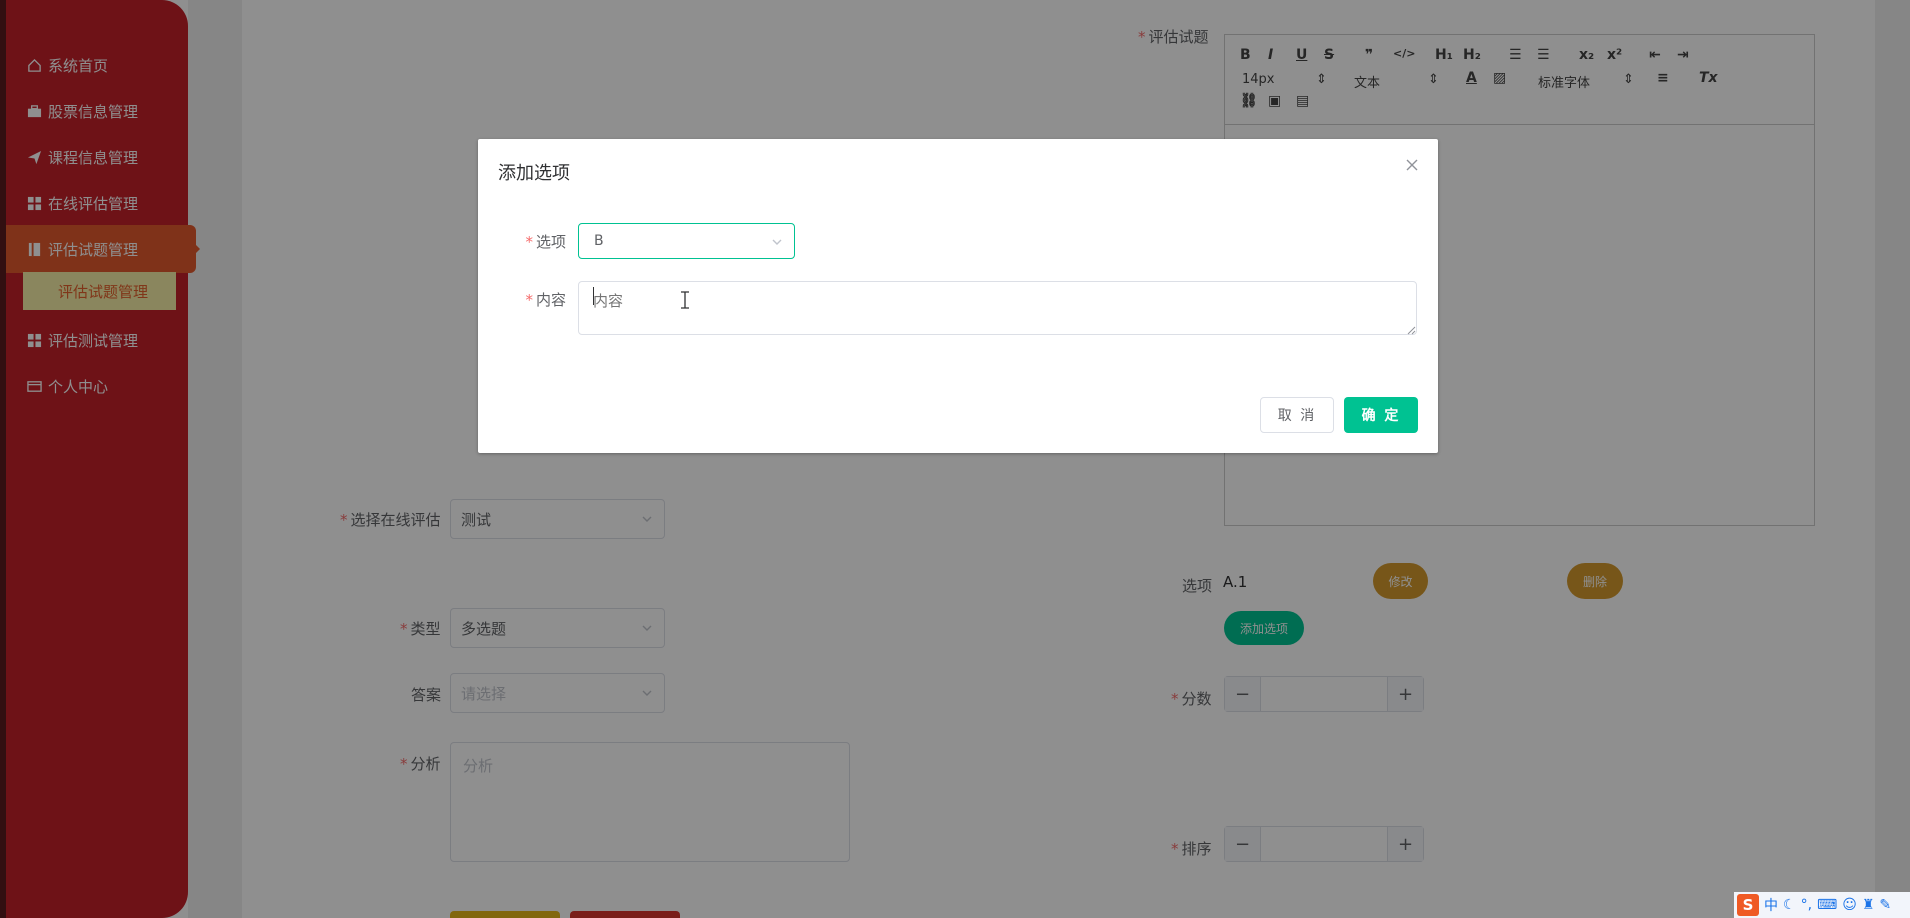  I want to click on punctuation-icon: °,, so click(1806, 905).